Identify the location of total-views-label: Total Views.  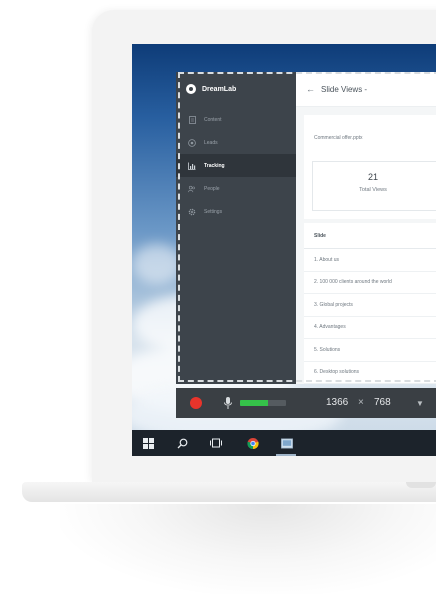
(373, 190).